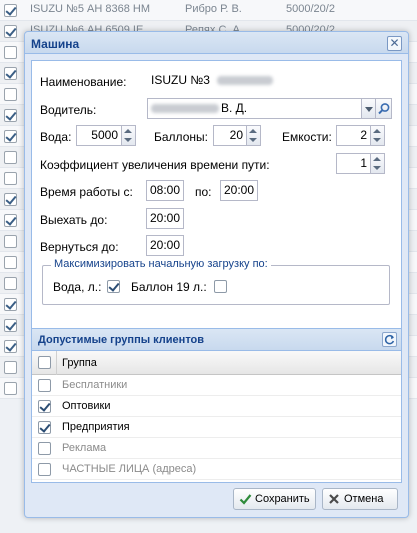  I want to click on groups-header: Допустимые группы клиентов, so click(216, 340).